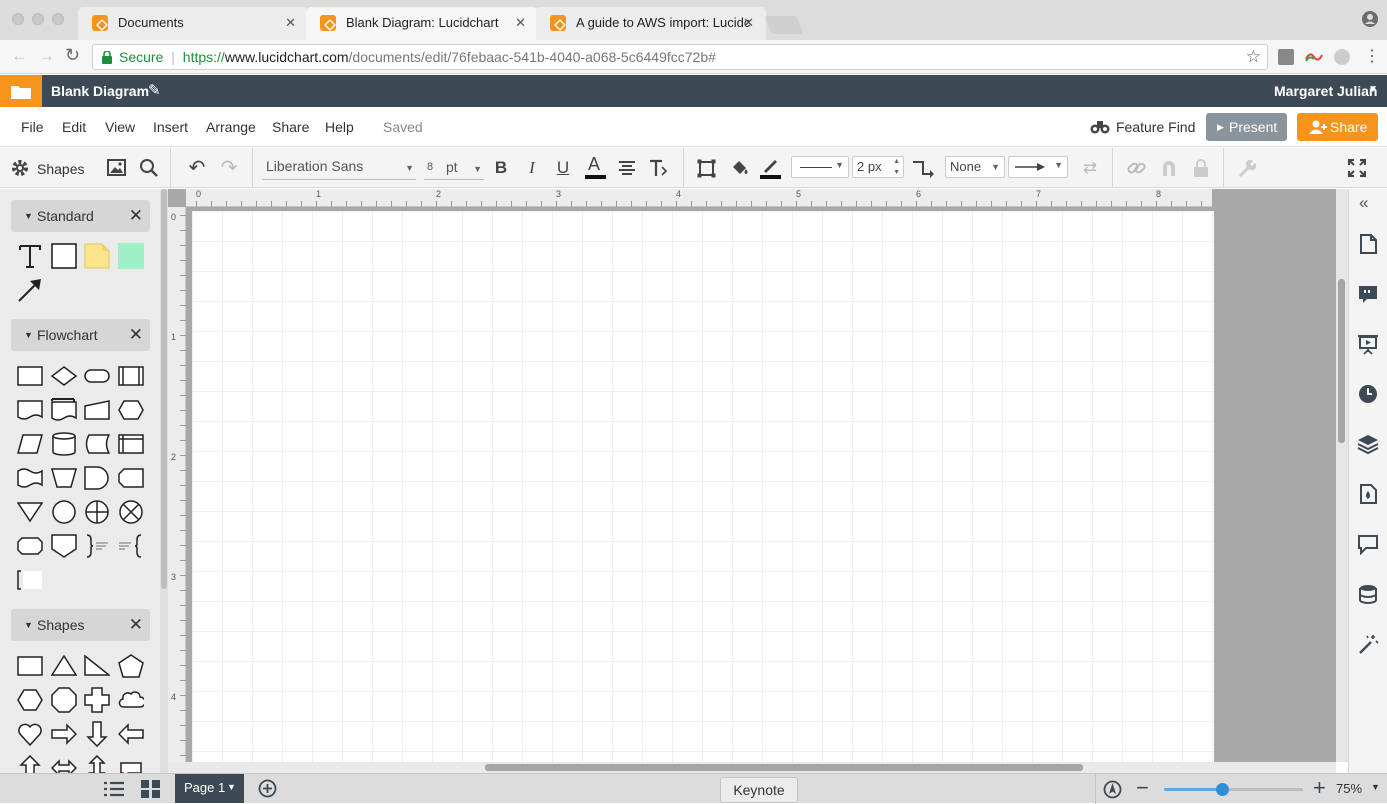 The image size is (1387, 804). I want to click on edit-title-pencil-icon: ✎, so click(154, 90).